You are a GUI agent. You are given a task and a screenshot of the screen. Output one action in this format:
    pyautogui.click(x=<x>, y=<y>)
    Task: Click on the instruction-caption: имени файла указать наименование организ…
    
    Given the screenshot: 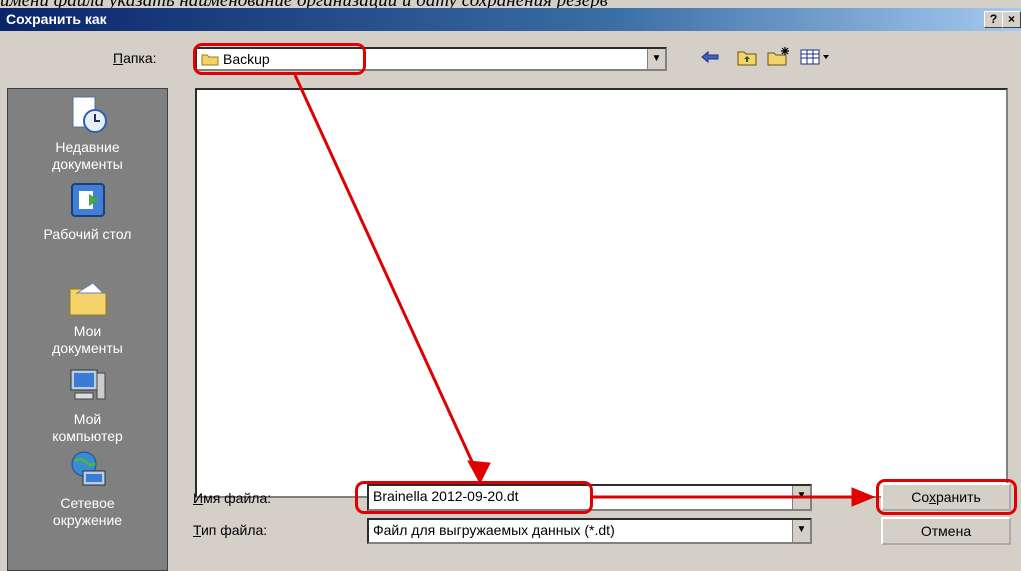 What is the action you would take?
    pyautogui.click(x=510, y=4)
    